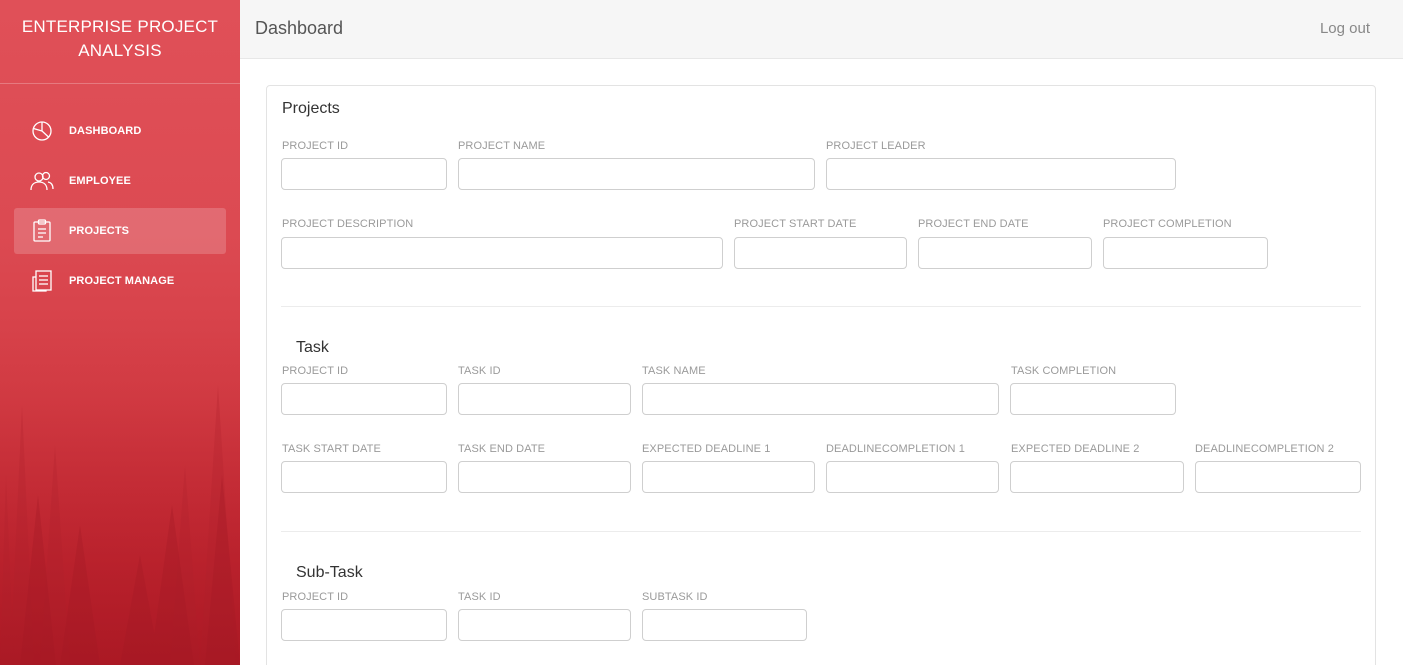  I want to click on task-name-label: TASK NAME, so click(674, 371).